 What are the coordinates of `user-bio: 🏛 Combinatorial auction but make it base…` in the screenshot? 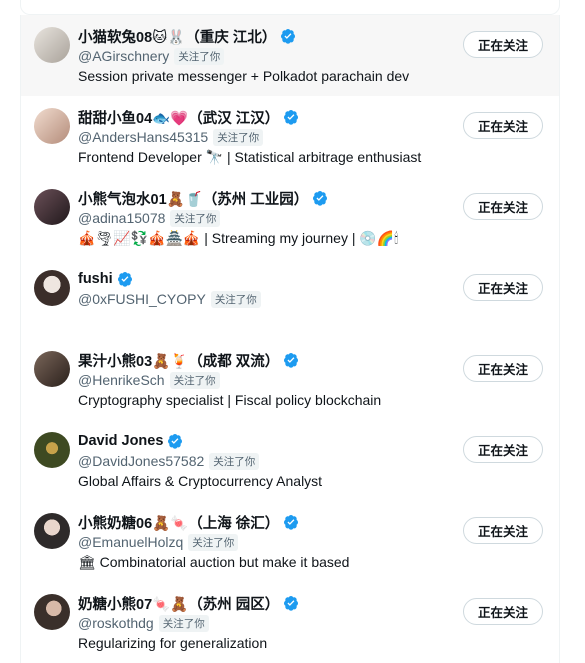 It's located at (214, 562).